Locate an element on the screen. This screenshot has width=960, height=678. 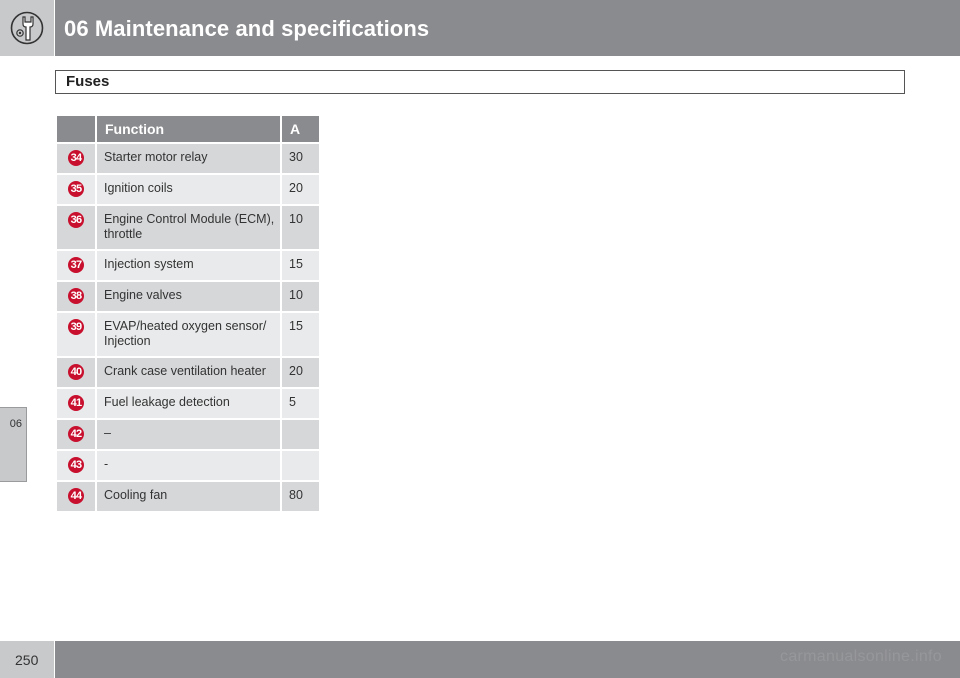
fuse-number-cell: 44 is located at coordinates (77, 495).